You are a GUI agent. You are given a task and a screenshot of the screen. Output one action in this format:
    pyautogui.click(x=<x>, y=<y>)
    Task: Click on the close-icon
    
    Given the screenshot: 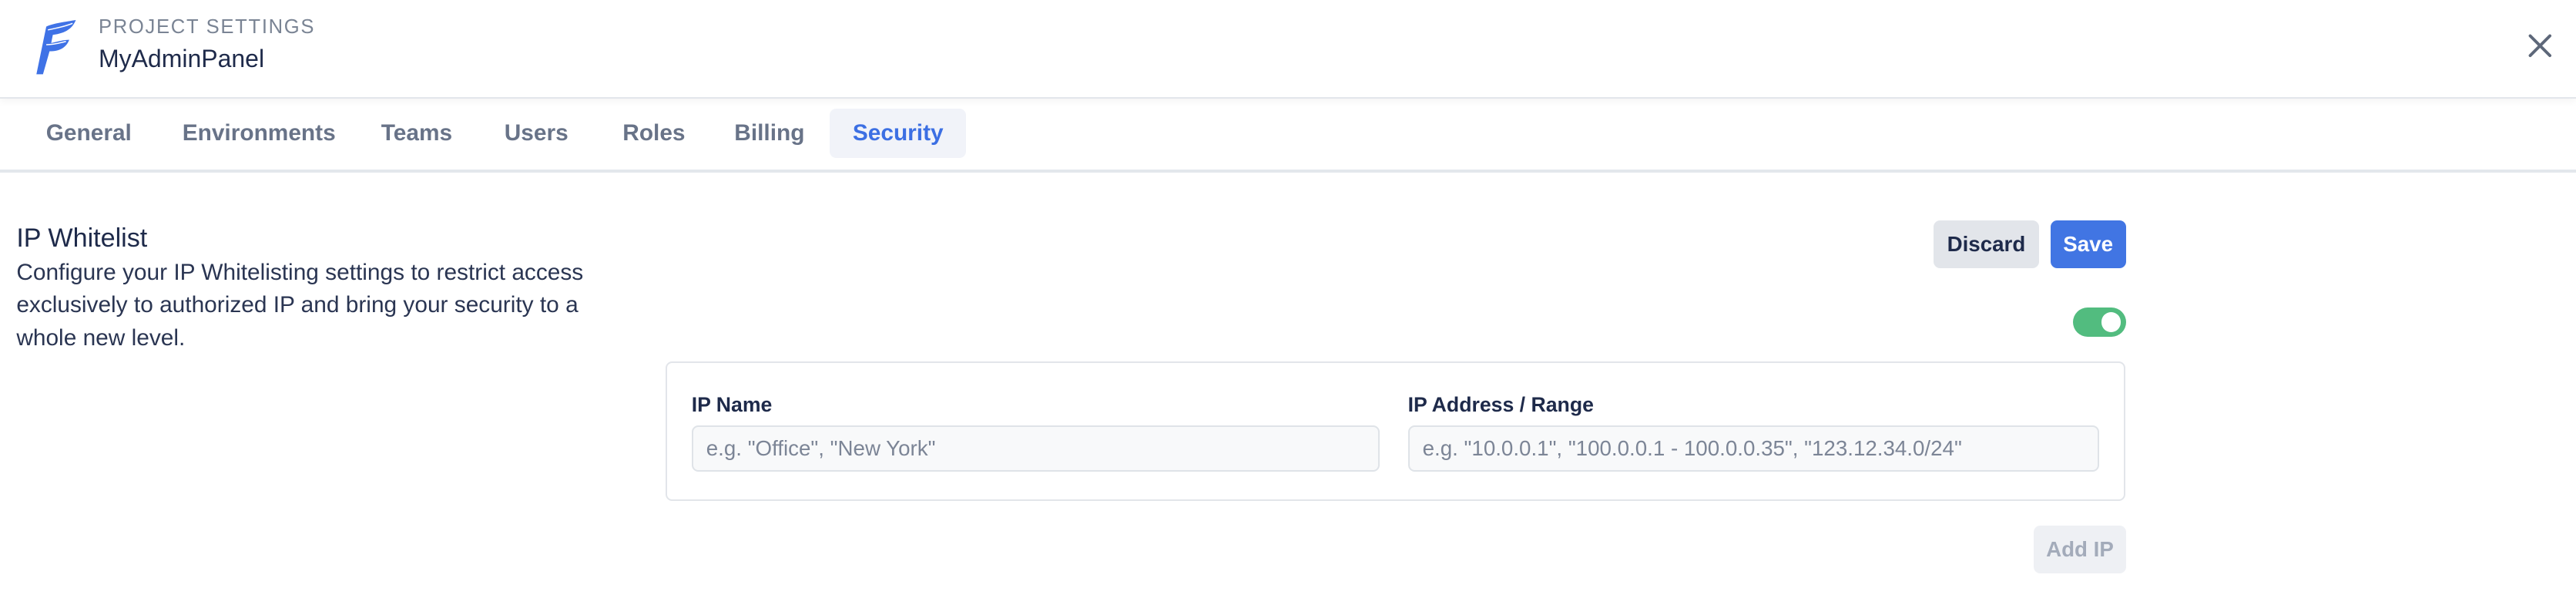 What is the action you would take?
    pyautogui.click(x=2540, y=45)
    